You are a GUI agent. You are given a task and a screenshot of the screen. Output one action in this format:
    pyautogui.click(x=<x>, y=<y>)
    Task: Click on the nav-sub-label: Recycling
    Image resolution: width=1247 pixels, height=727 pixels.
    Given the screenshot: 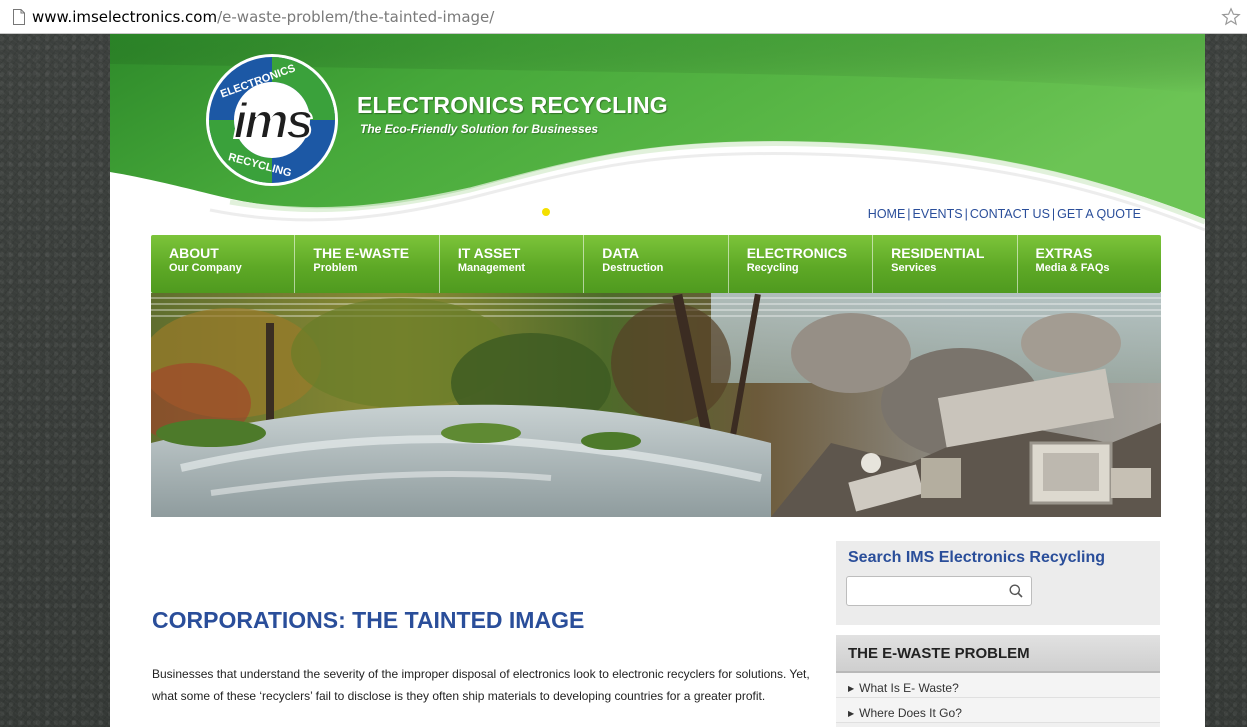 What is the action you would take?
    pyautogui.click(x=772, y=268)
    